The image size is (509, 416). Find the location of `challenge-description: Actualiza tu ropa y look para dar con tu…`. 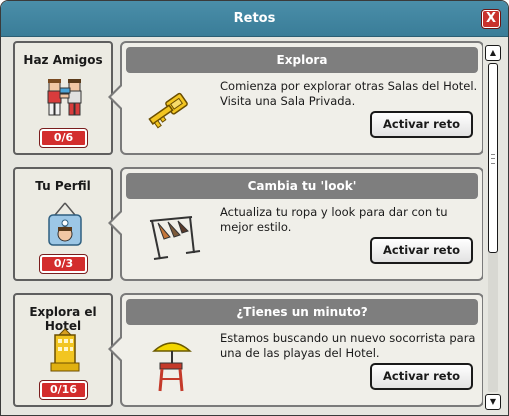

challenge-description: Actualiza tu ropa y look para dar con tu… is located at coordinates (334, 219).